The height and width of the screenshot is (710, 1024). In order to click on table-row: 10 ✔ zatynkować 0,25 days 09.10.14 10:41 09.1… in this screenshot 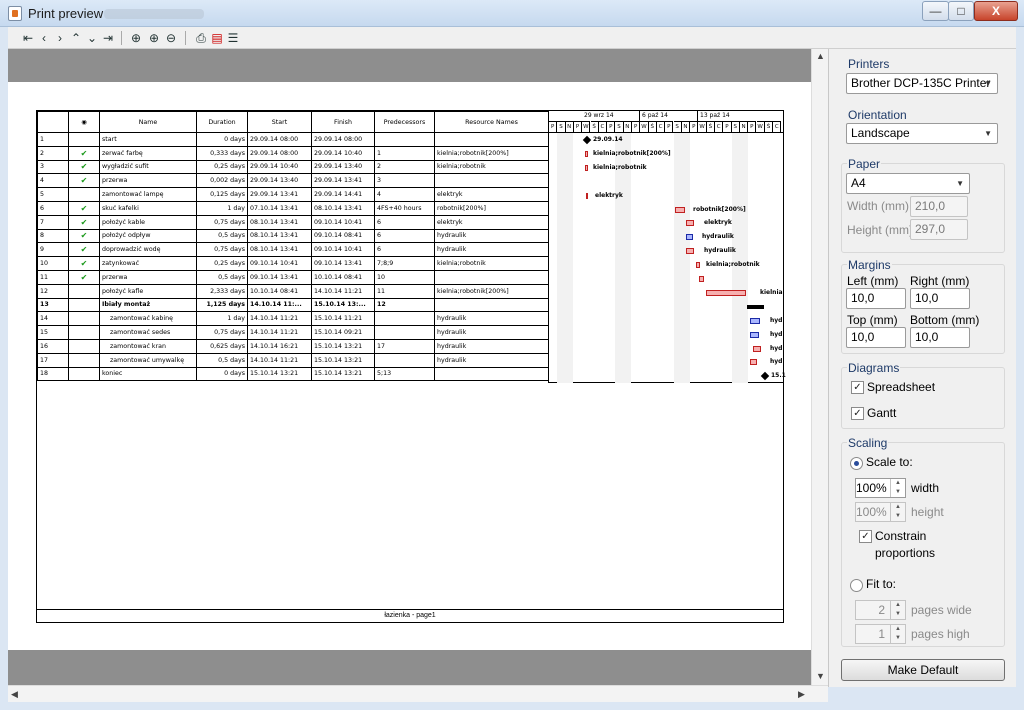, I will do `click(293, 263)`.